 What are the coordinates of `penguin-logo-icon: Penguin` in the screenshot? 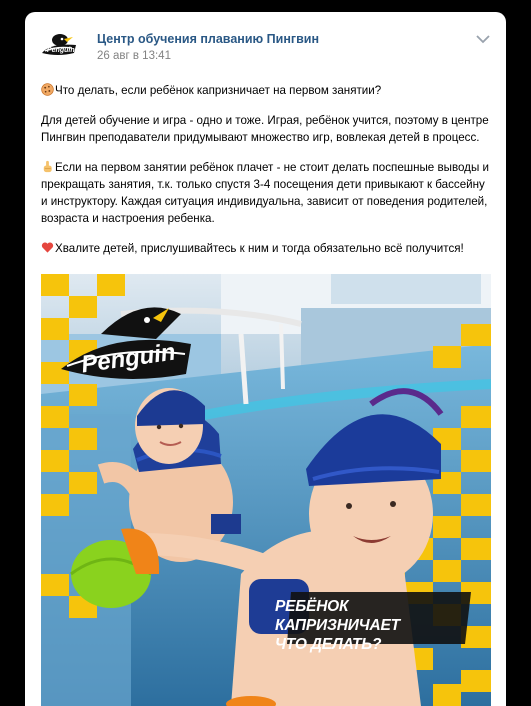 It's located at (59, 44).